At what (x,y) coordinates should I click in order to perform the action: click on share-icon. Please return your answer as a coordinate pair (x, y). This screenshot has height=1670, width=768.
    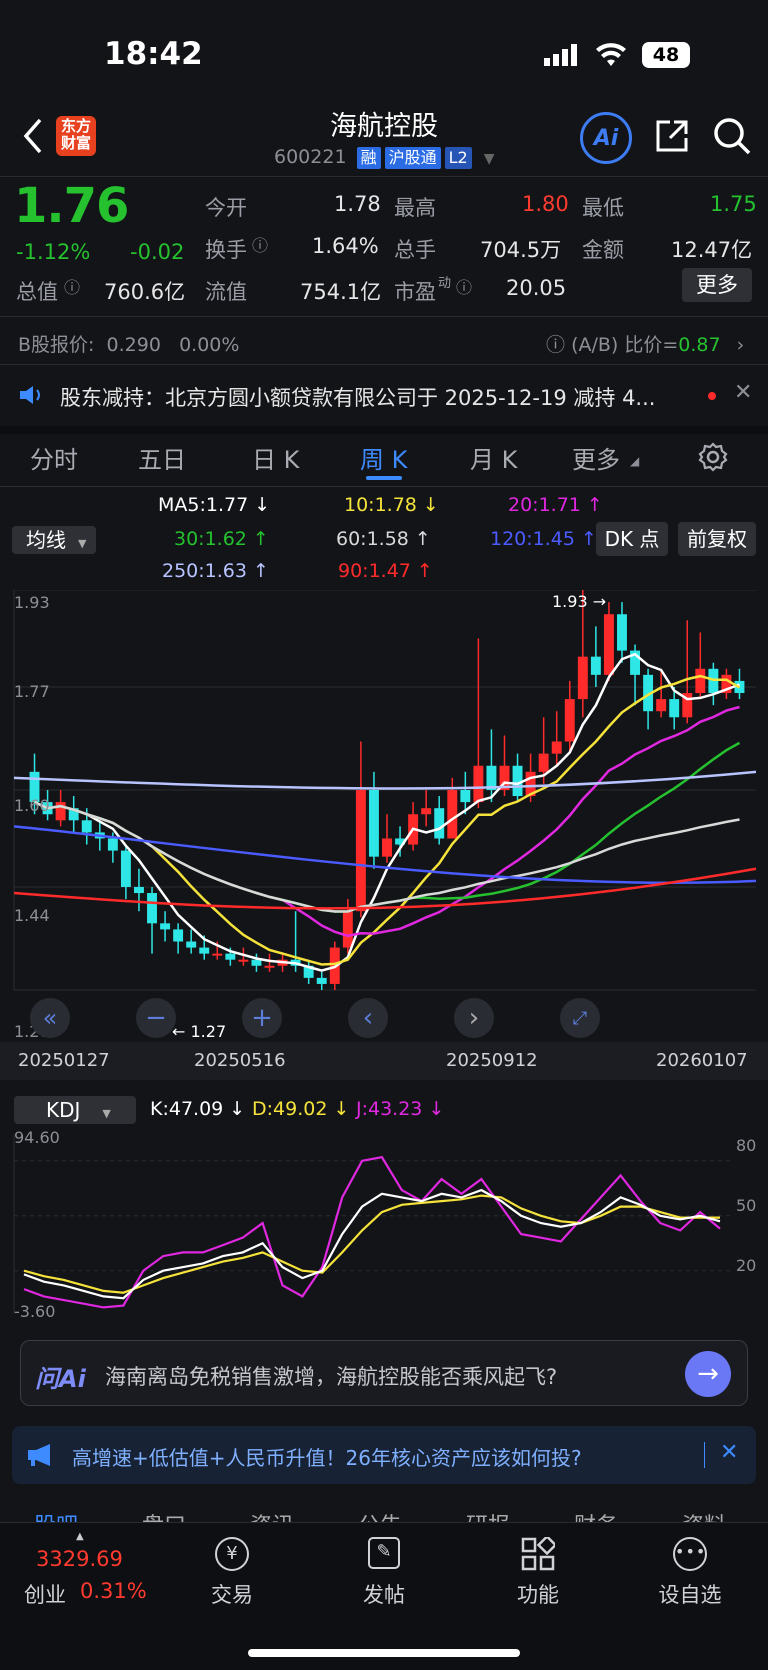
    Looking at the image, I should click on (672, 138).